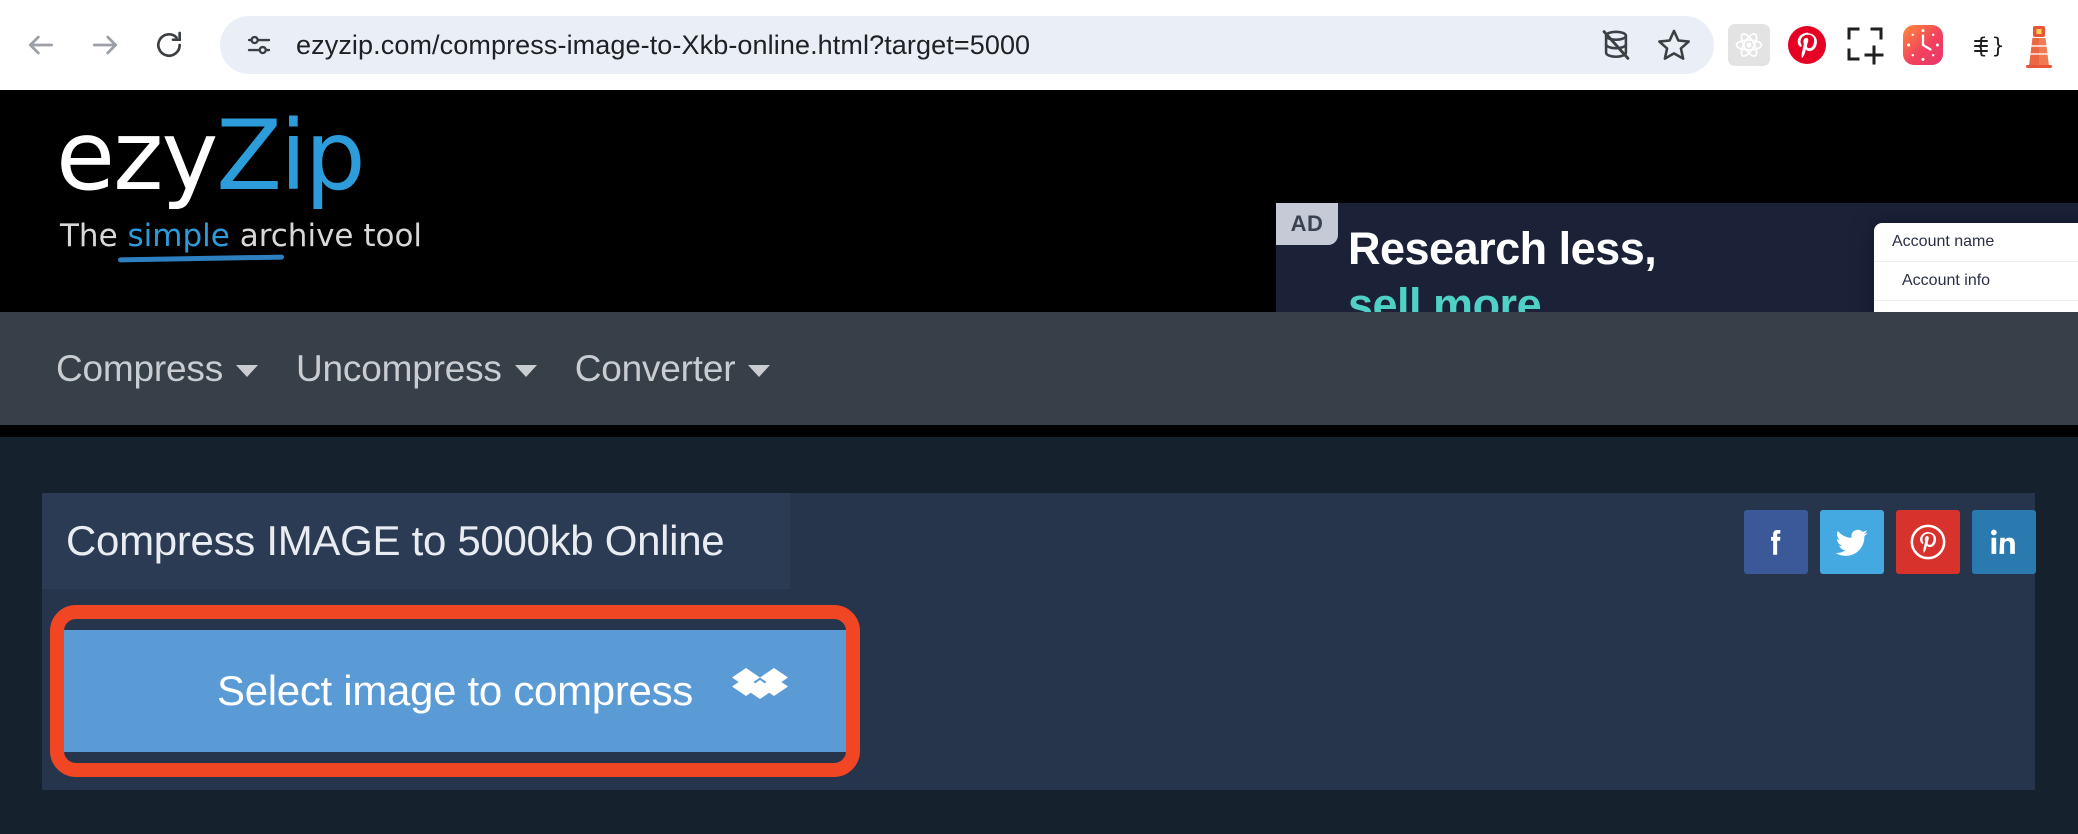  I want to click on back-button, so click(41, 45).